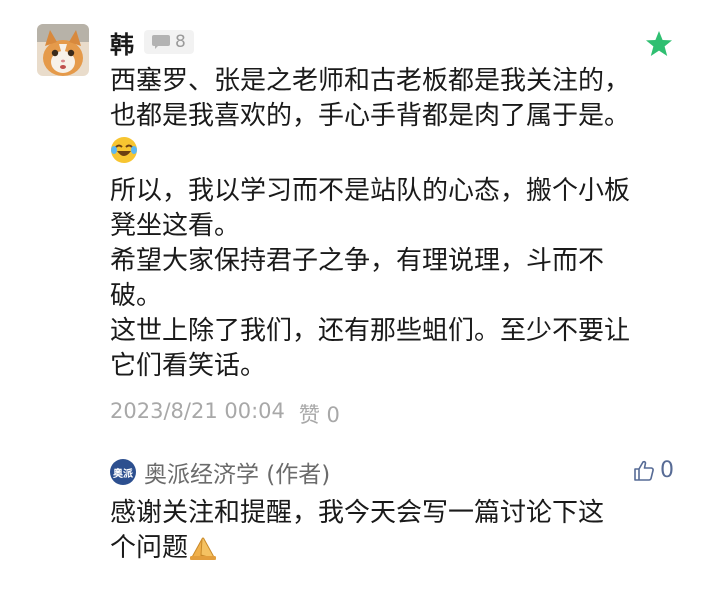 The image size is (711, 591). I want to click on star-icon, so click(659, 44).